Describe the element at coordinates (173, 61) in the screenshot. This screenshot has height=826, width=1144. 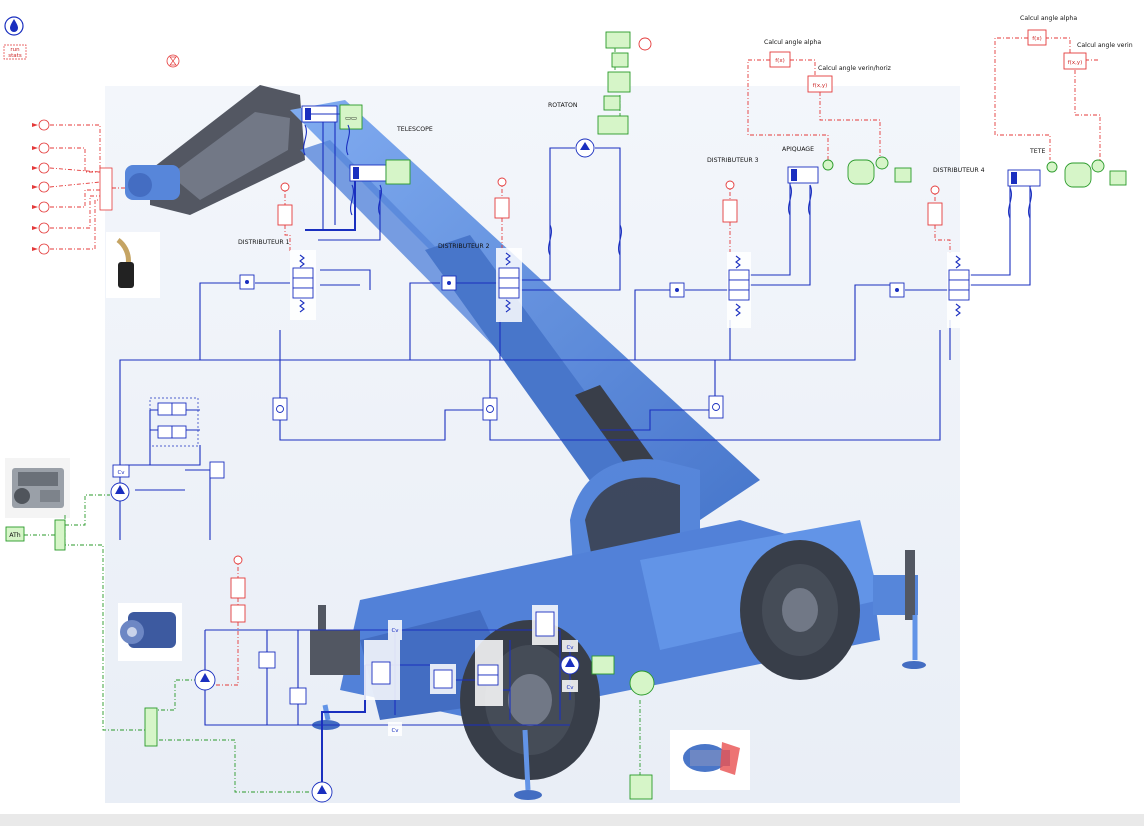
I see `hourglass-icon` at that location.